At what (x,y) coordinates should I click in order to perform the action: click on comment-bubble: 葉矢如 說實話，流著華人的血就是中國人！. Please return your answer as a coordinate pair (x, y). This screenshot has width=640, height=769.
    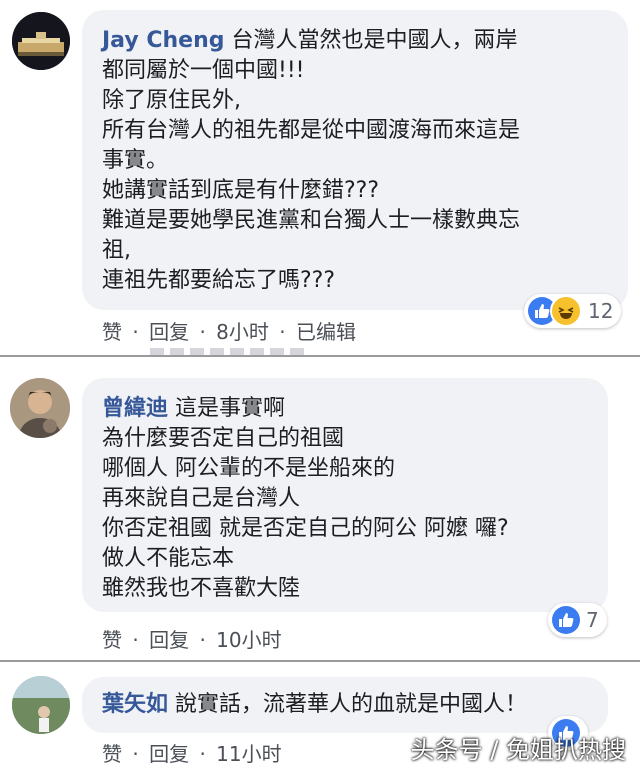
    Looking at the image, I should click on (345, 705).